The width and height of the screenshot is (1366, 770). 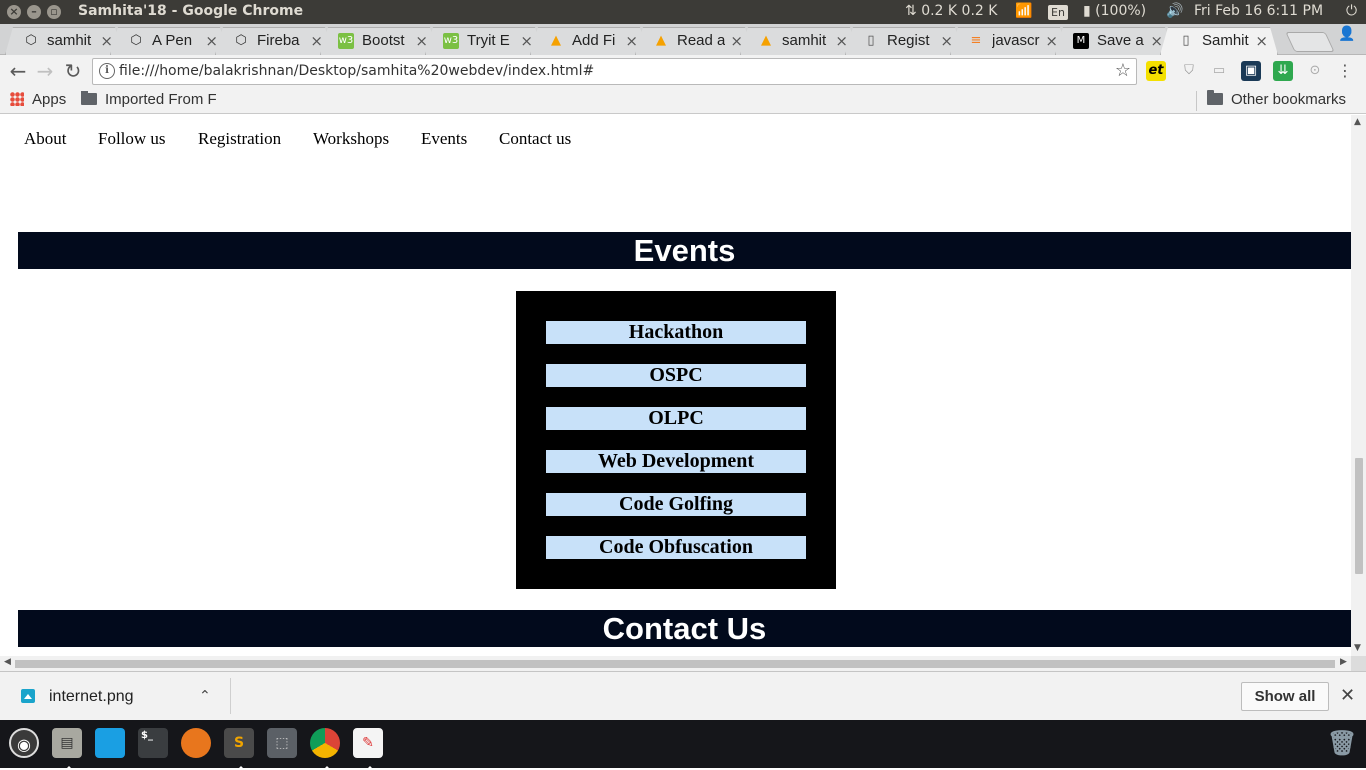 What do you see at coordinates (976, 40) in the screenshot?
I see `stackoverflow-icon: ≡` at bounding box center [976, 40].